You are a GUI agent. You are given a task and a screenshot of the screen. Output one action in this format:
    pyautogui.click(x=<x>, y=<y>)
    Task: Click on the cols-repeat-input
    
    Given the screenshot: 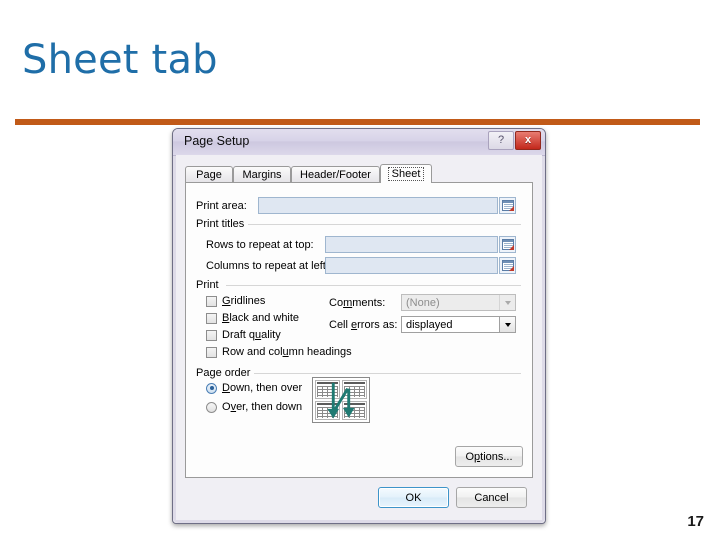 What is the action you would take?
    pyautogui.click(x=411, y=265)
    